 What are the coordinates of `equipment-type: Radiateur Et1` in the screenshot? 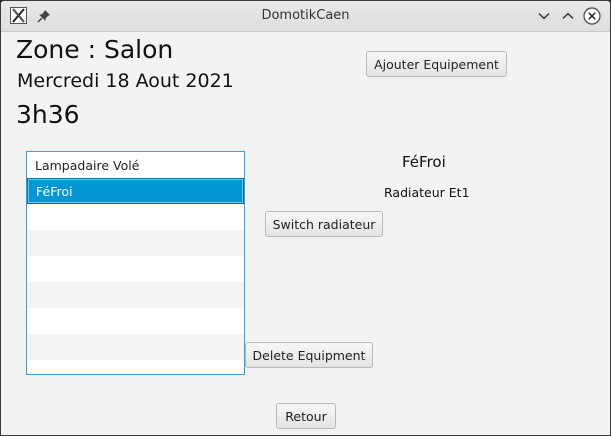 It's located at (427, 192).